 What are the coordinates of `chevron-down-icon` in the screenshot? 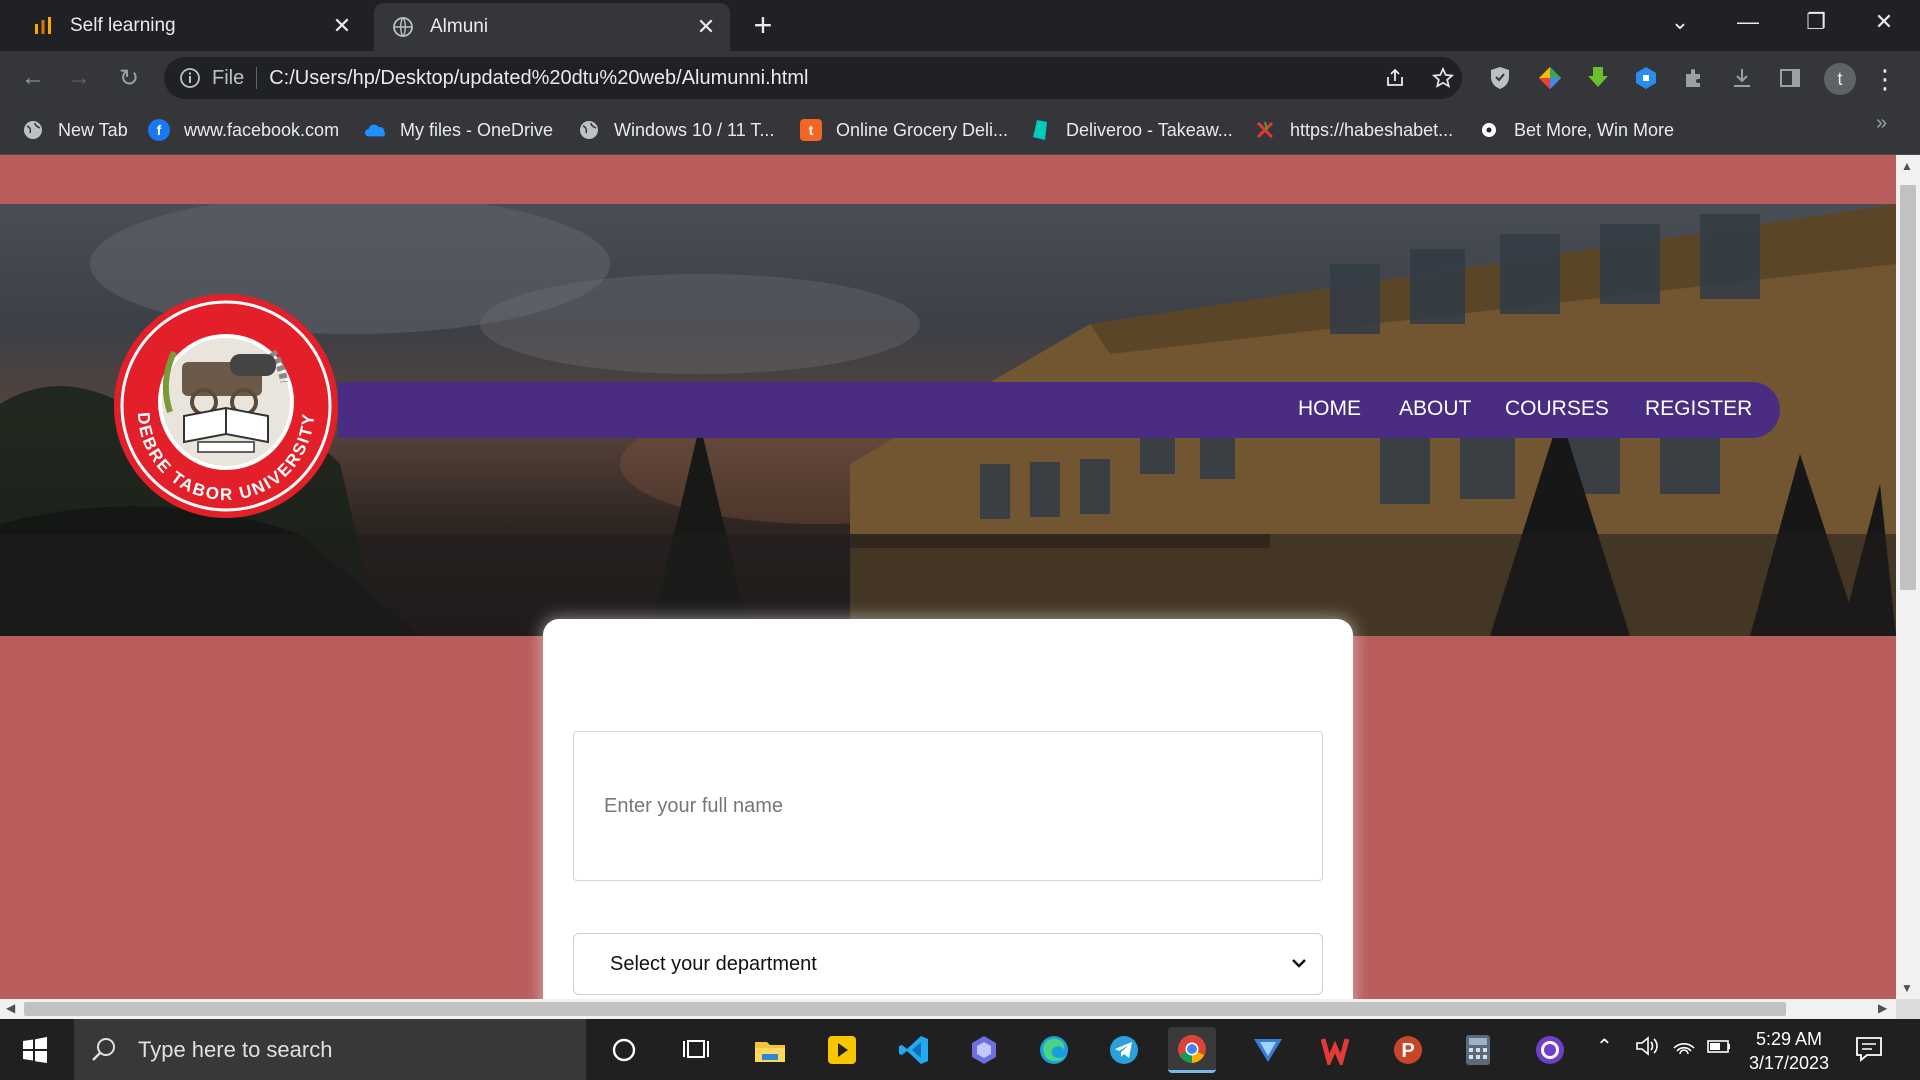 It's located at (1299, 963).